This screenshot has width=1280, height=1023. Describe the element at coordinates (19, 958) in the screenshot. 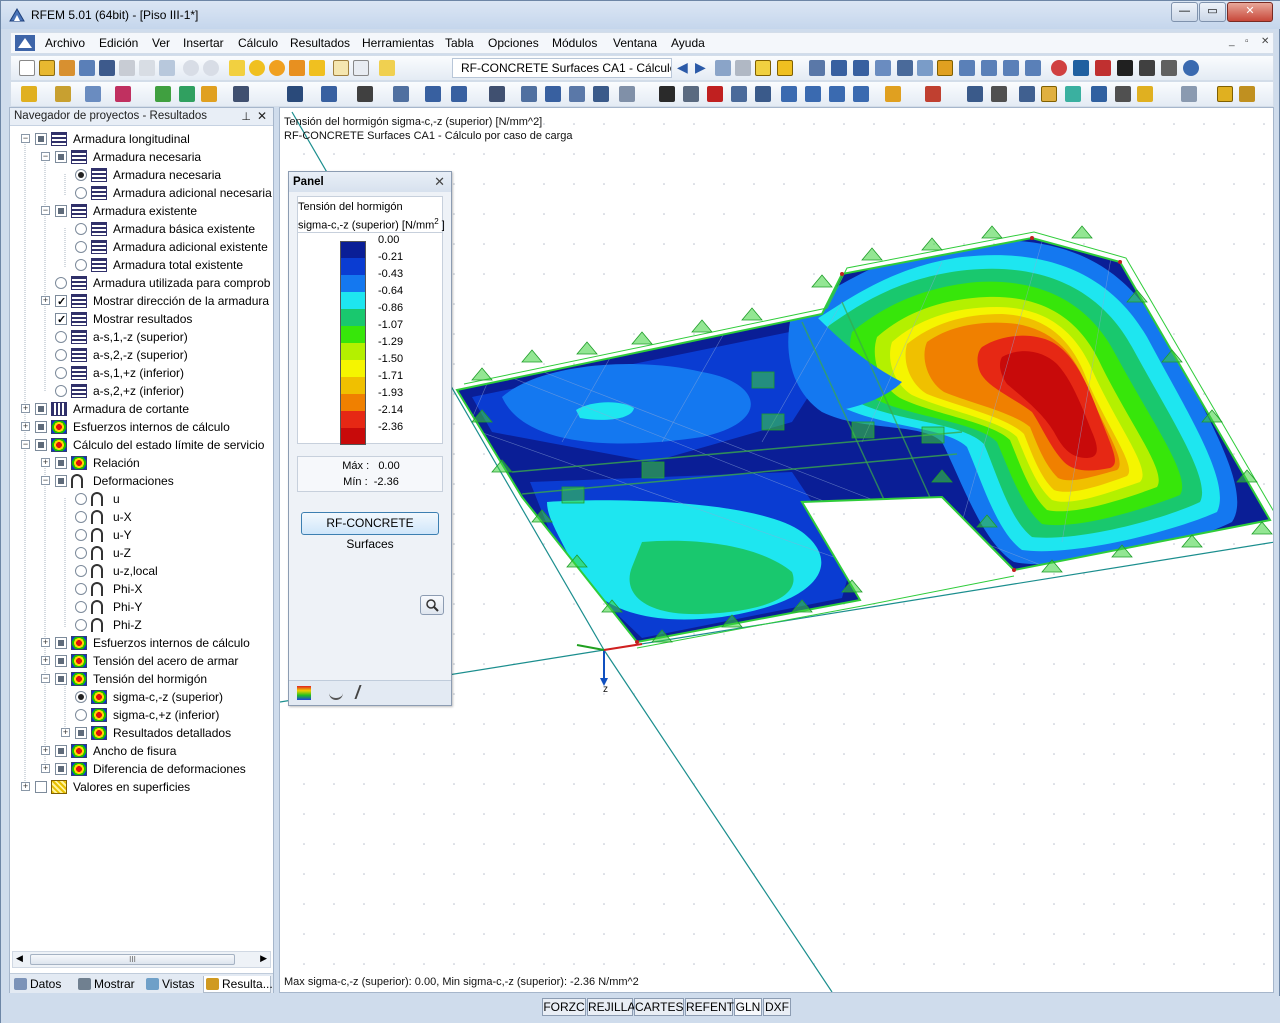

I see `scroll-left-icon: ◀` at that location.